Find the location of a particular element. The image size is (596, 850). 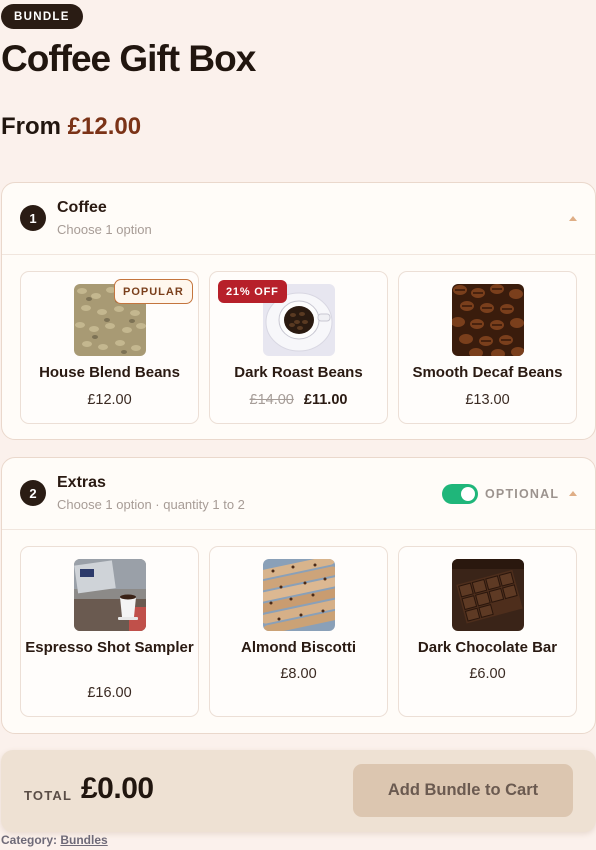

dark-chocolate-image is located at coordinates (488, 595).